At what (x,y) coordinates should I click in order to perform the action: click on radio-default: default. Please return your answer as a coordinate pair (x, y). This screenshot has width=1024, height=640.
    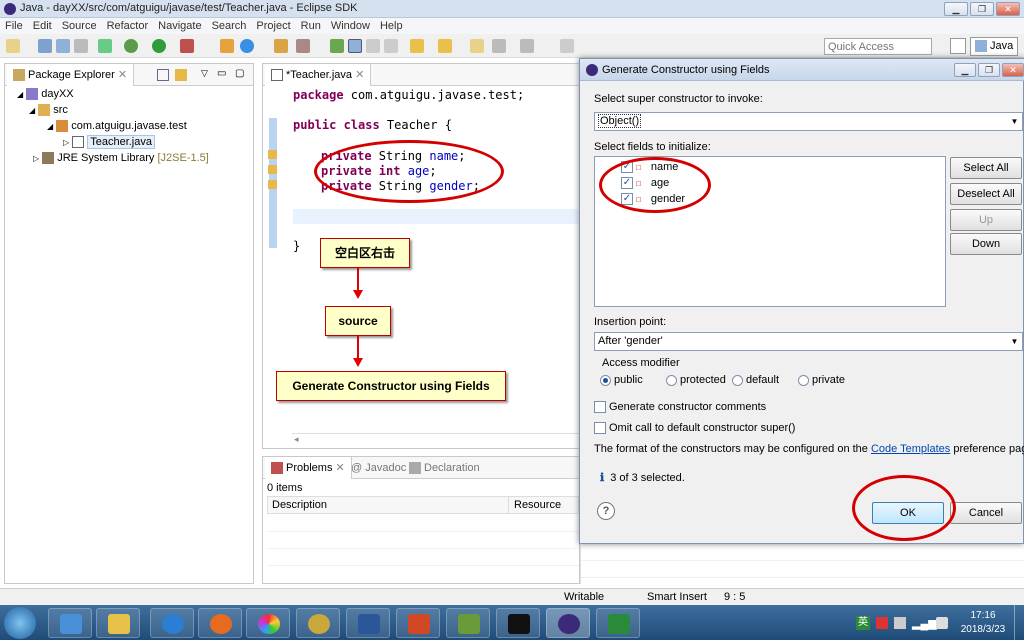
    Looking at the image, I should click on (755, 380).